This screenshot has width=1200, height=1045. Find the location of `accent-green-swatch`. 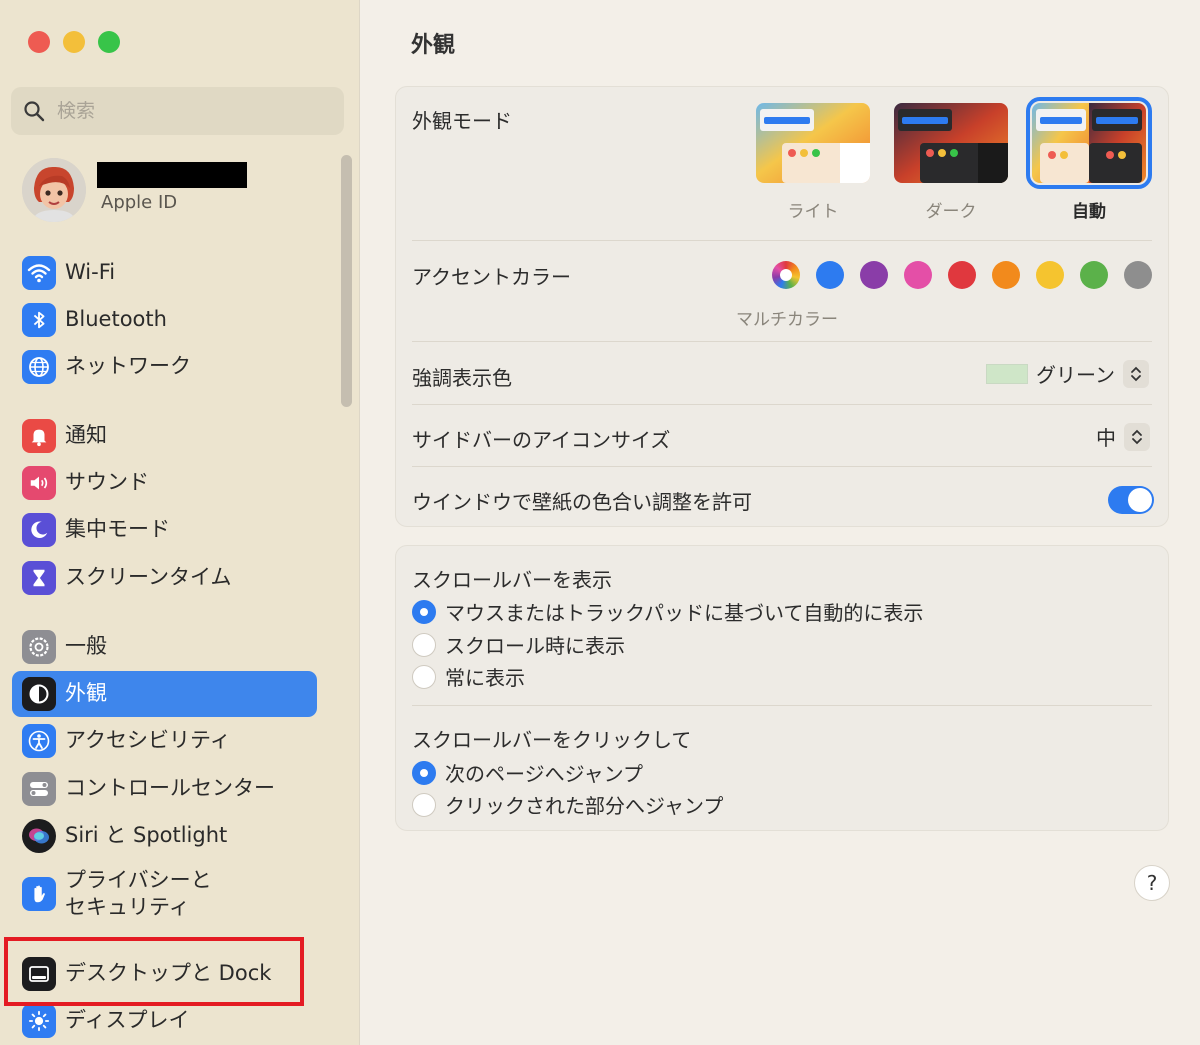

accent-green-swatch is located at coordinates (1094, 275).